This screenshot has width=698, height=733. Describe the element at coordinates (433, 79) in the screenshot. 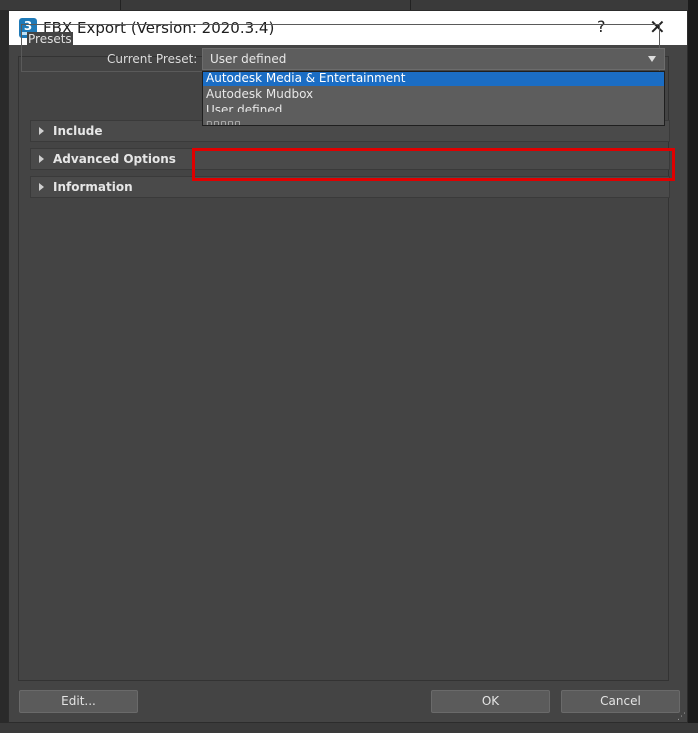

I see `dropdown-option: Autodesk Media & Entertainment` at that location.